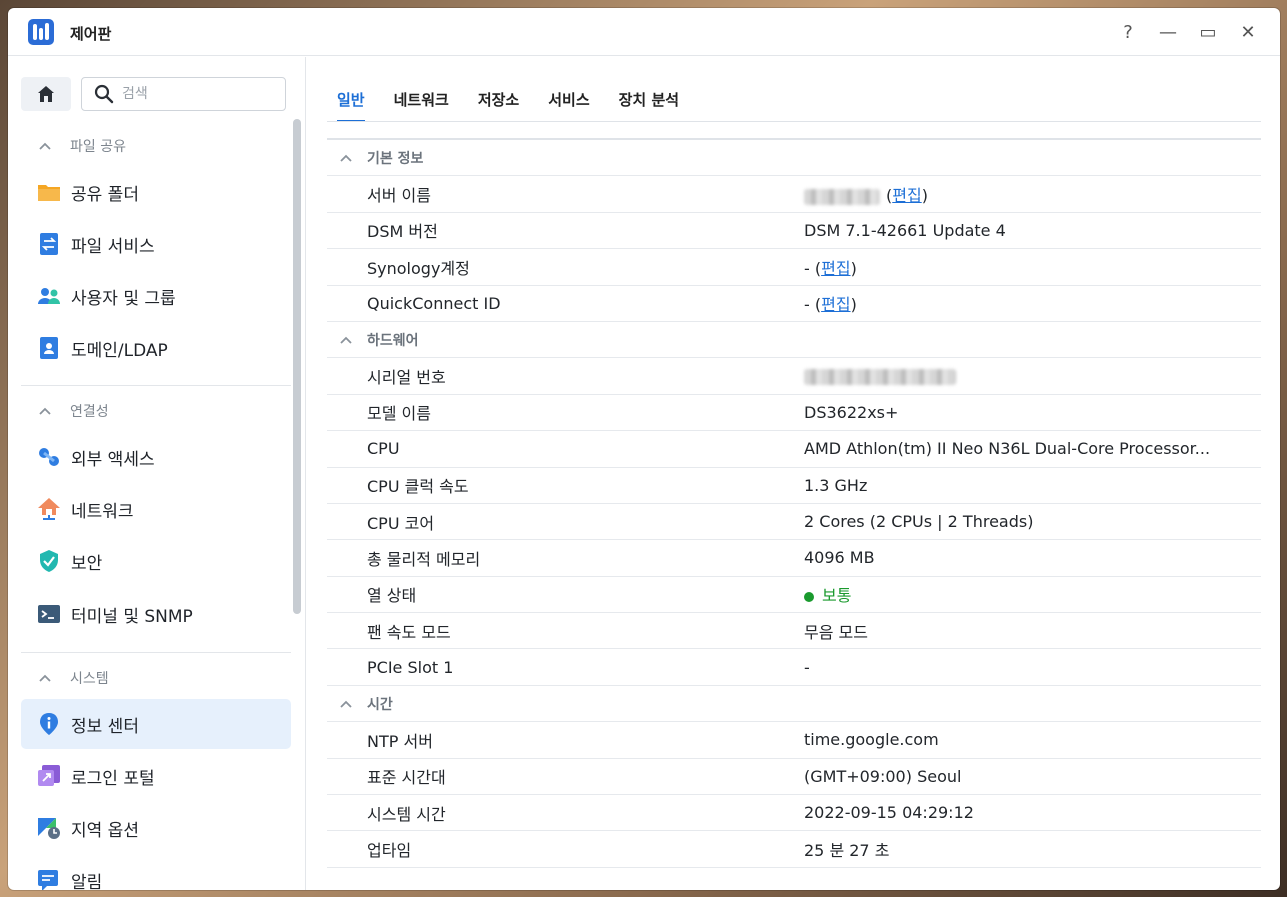 This screenshot has width=1287, height=897. Describe the element at coordinates (113, 246) in the screenshot. I see `sidebar-item-label: 파일 서비스` at that location.